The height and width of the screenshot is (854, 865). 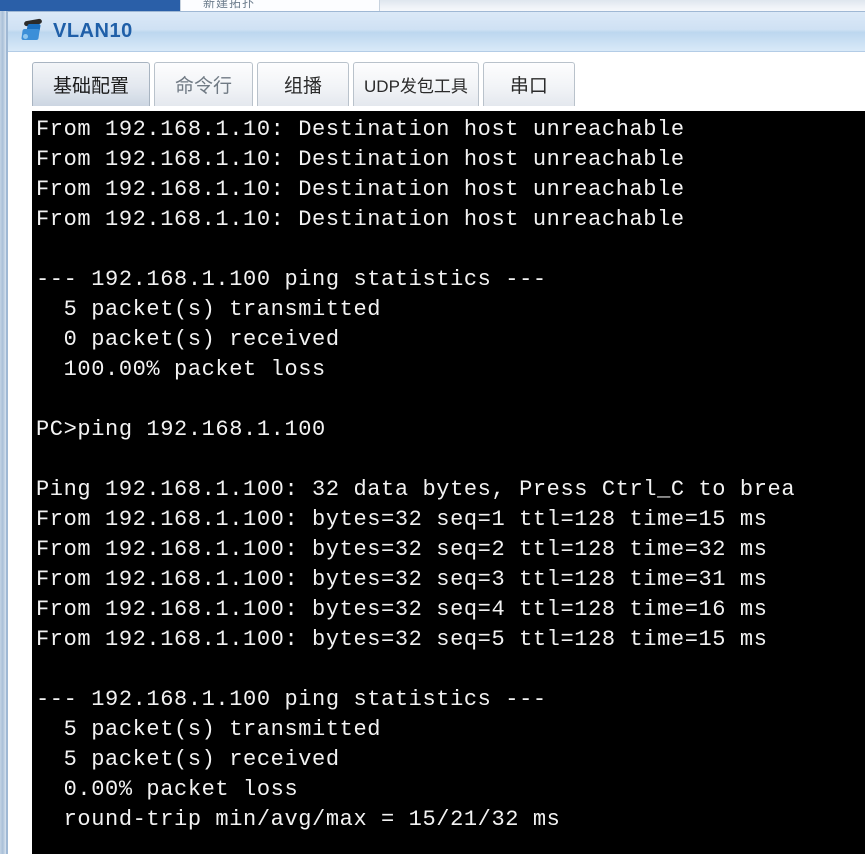 I want to click on tab-basic-config-label: 基础配置, so click(x=91, y=86).